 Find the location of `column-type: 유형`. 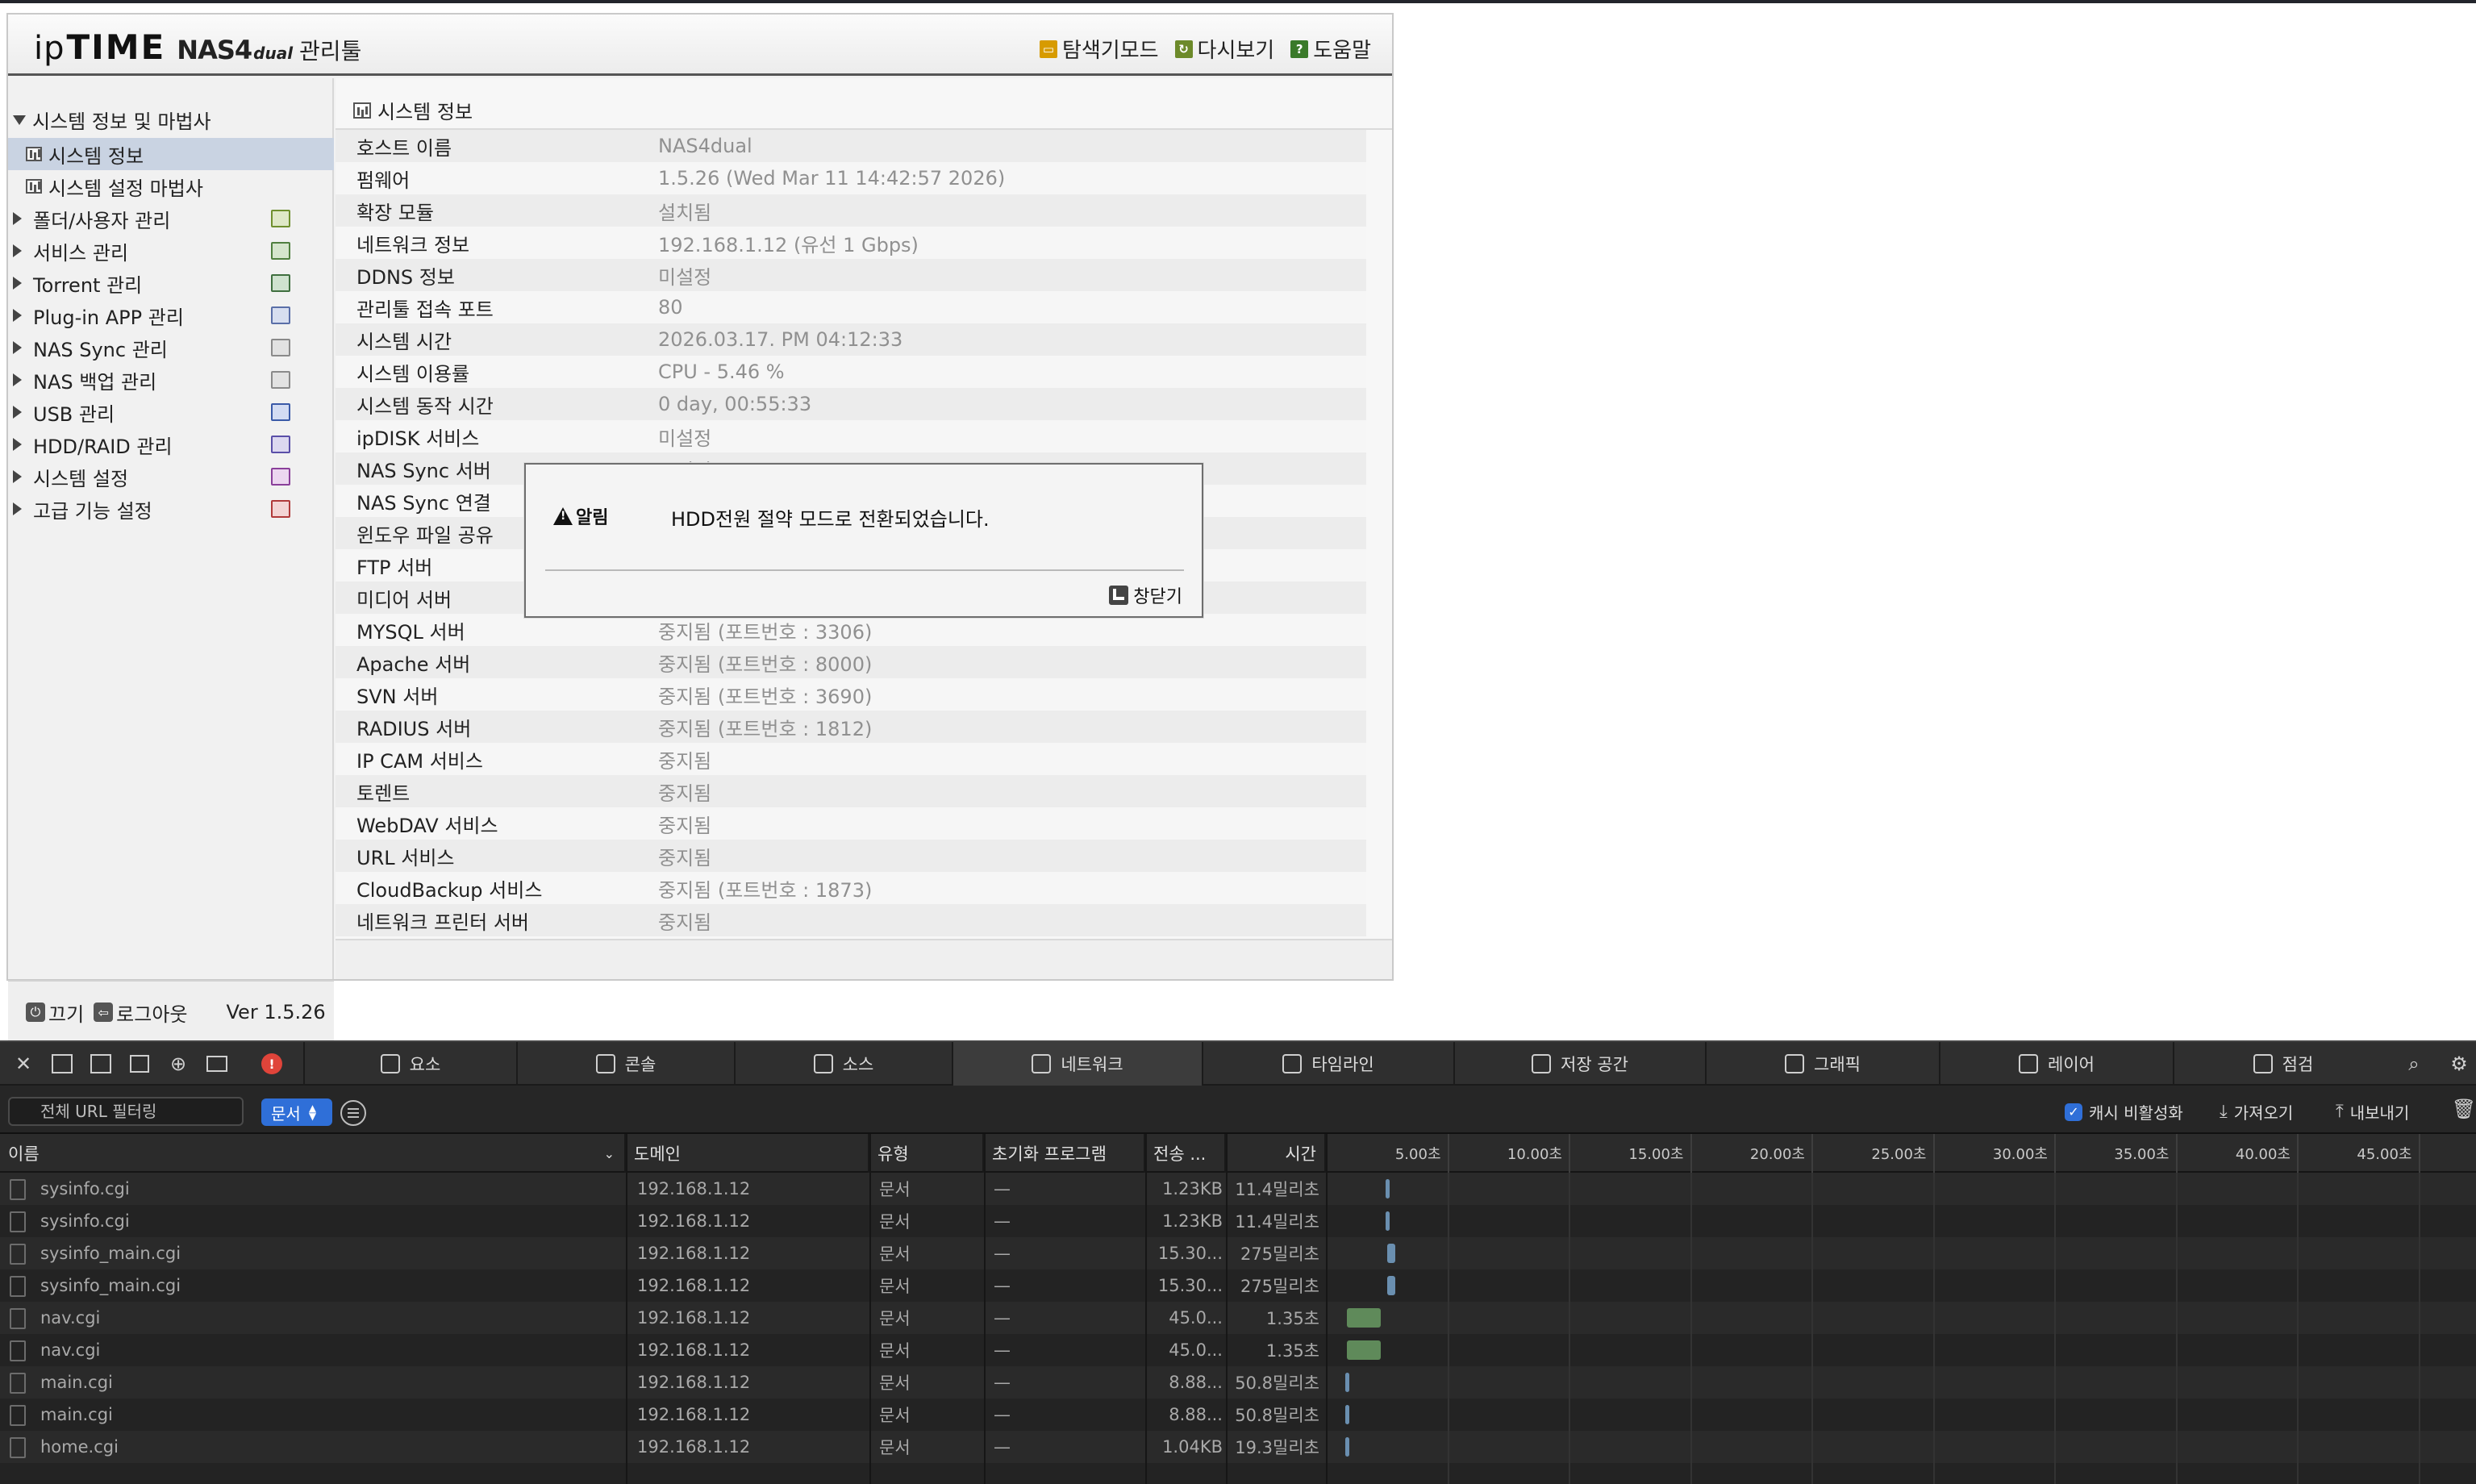

column-type: 유형 is located at coordinates (926, 1153).